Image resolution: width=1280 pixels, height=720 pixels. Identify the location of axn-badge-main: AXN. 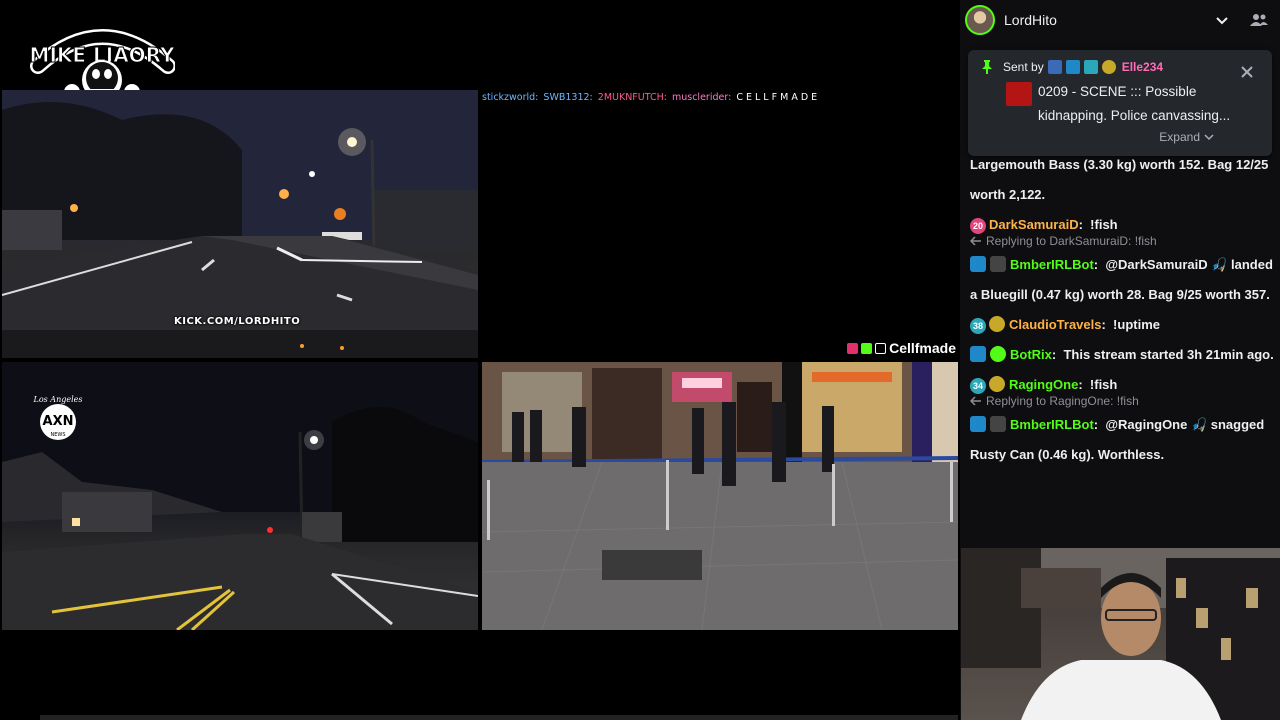
(58, 421).